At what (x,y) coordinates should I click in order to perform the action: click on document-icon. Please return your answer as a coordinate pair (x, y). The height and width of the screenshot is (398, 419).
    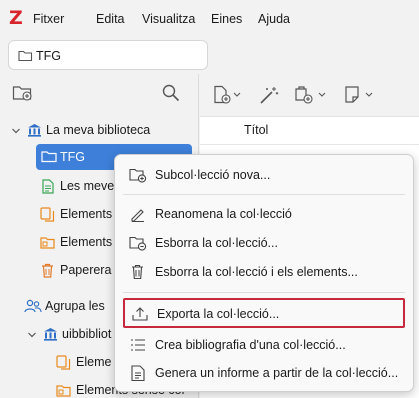
    Looking at the image, I should click on (48, 186).